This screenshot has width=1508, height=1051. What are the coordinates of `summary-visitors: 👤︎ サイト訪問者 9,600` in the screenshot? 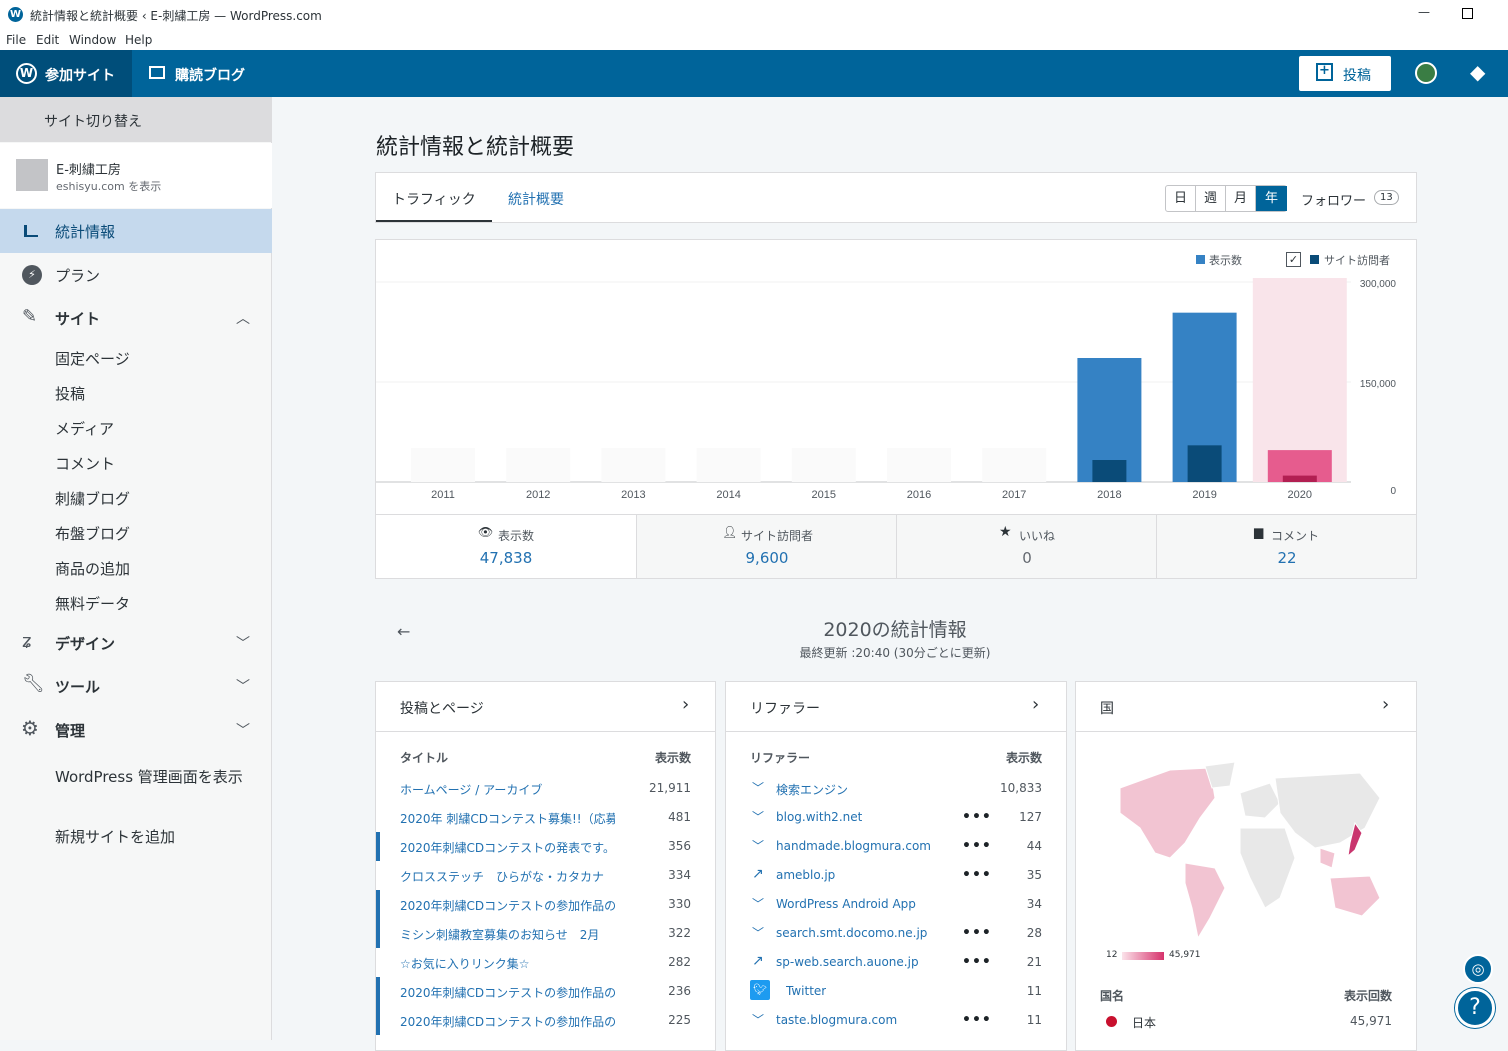 It's located at (766, 546).